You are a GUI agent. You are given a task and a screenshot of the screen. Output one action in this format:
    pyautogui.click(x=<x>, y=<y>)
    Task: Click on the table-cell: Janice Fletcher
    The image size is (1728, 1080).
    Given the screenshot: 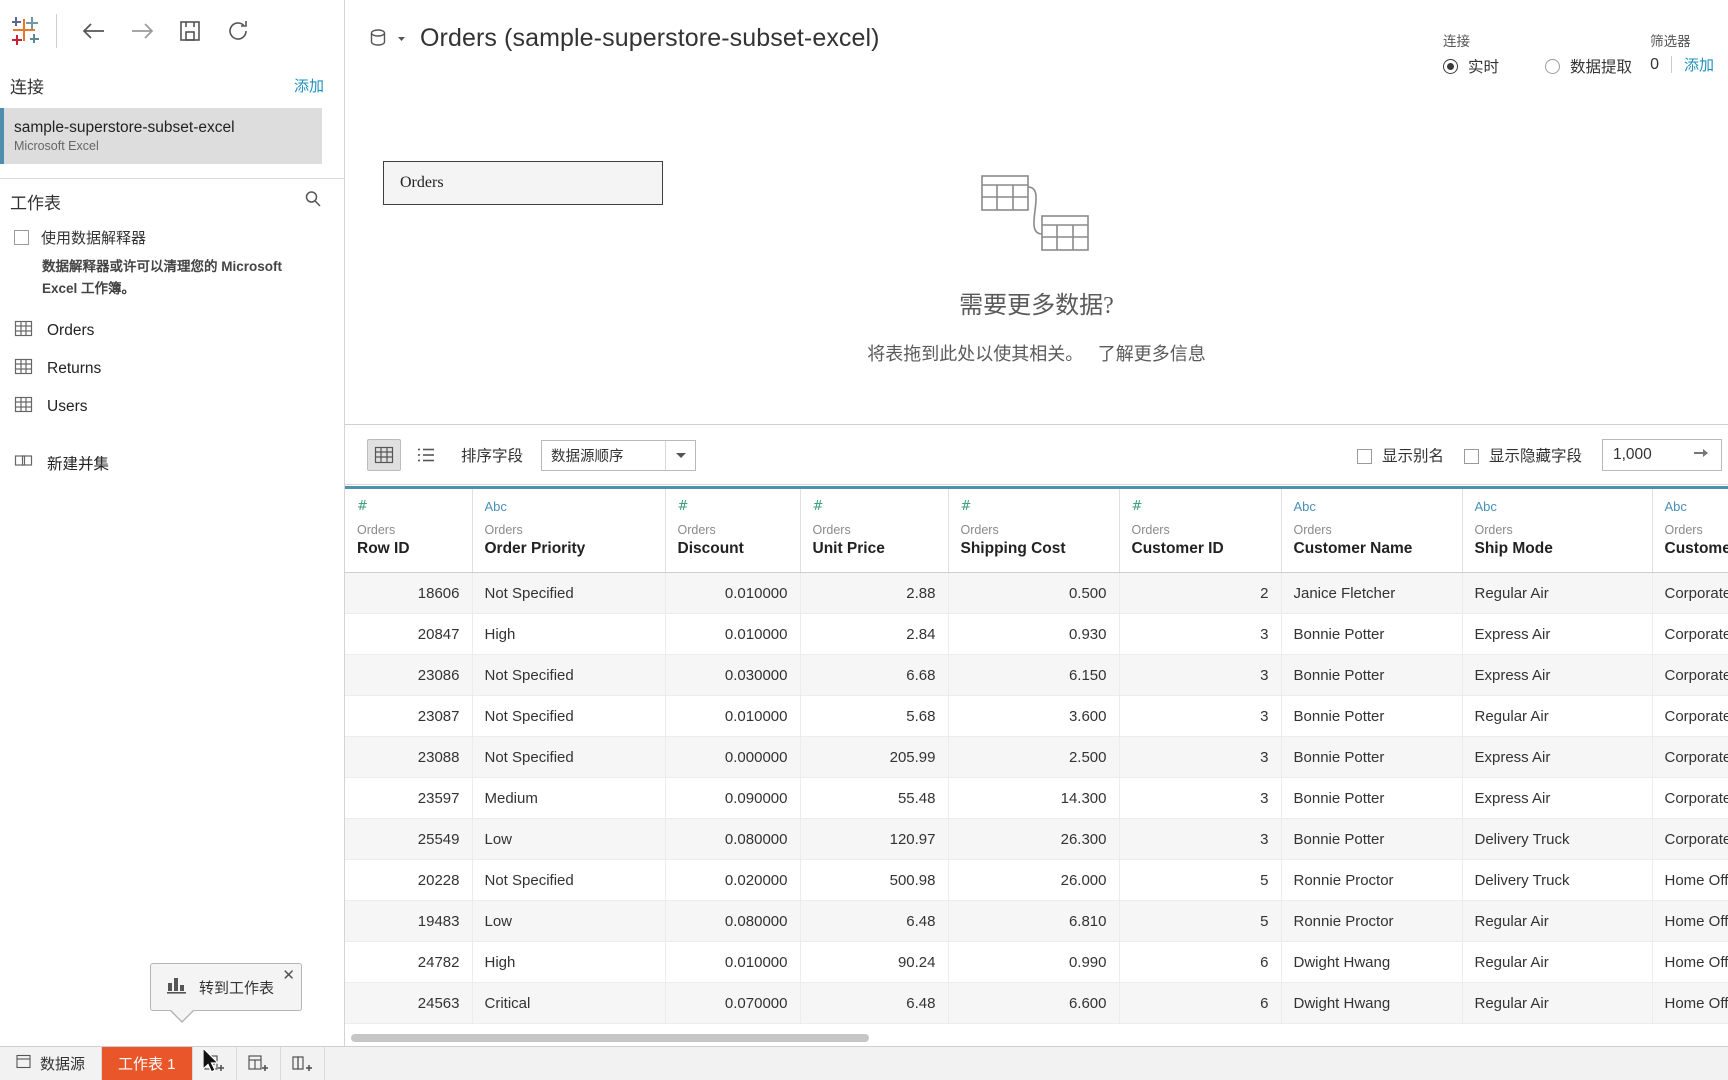 What is the action you would take?
    pyautogui.click(x=1372, y=593)
    